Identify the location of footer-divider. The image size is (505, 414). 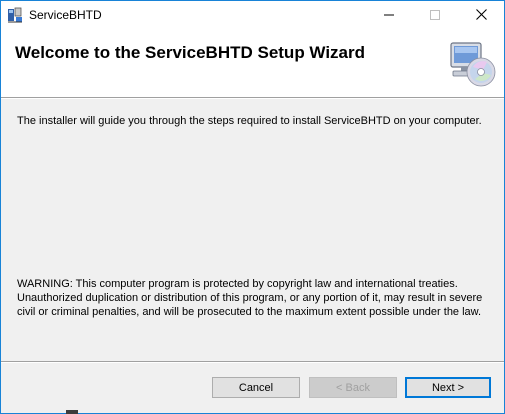
(252, 362).